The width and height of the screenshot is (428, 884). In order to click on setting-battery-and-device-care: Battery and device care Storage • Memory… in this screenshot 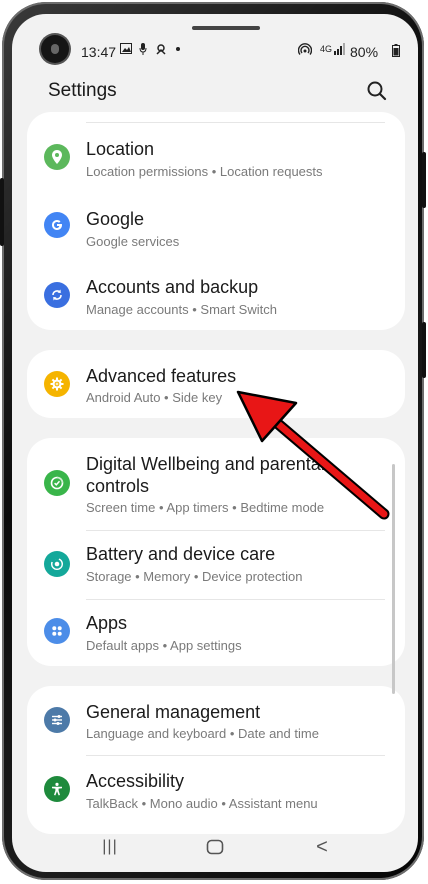, I will do `click(216, 565)`.